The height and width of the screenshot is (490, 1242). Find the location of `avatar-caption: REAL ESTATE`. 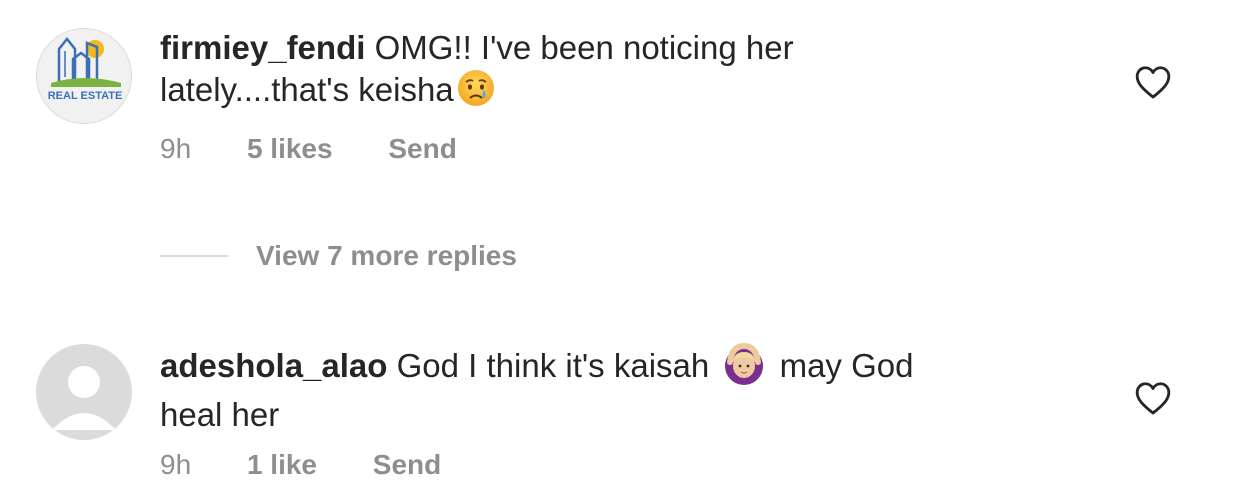

avatar-caption: REAL ESTATE is located at coordinates (85, 96).